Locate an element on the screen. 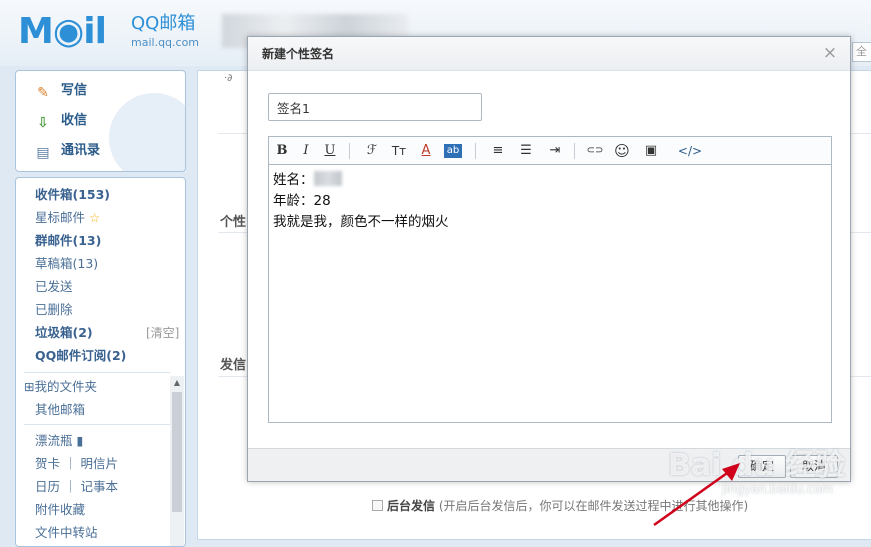 The width and height of the screenshot is (871, 547). image-button: ▣ is located at coordinates (651, 151).